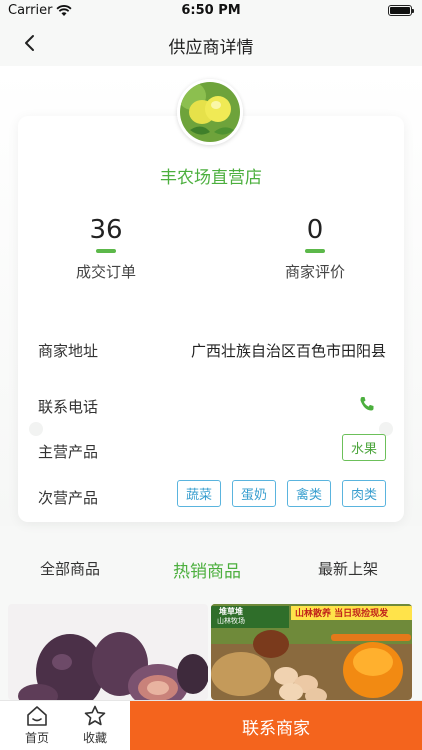  I want to click on product-card-figs, so click(108, 652).